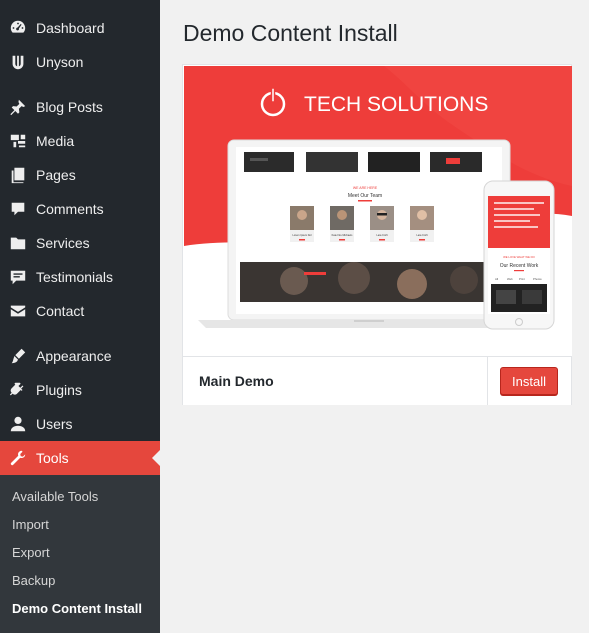 The image size is (589, 633). I want to click on sidebar-item-dashboard: Dashboard, so click(80, 28).